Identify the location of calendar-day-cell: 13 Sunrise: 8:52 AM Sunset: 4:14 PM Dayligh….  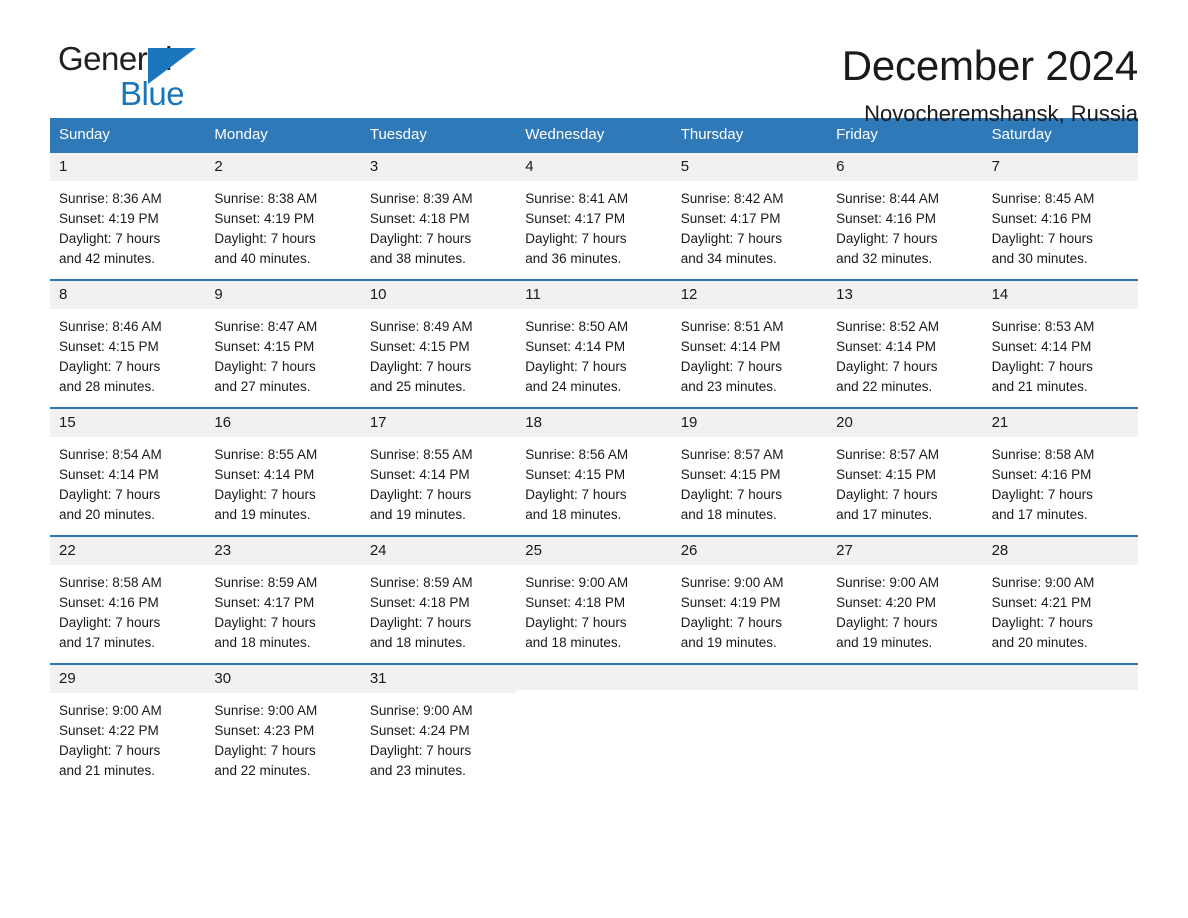
(905, 340).